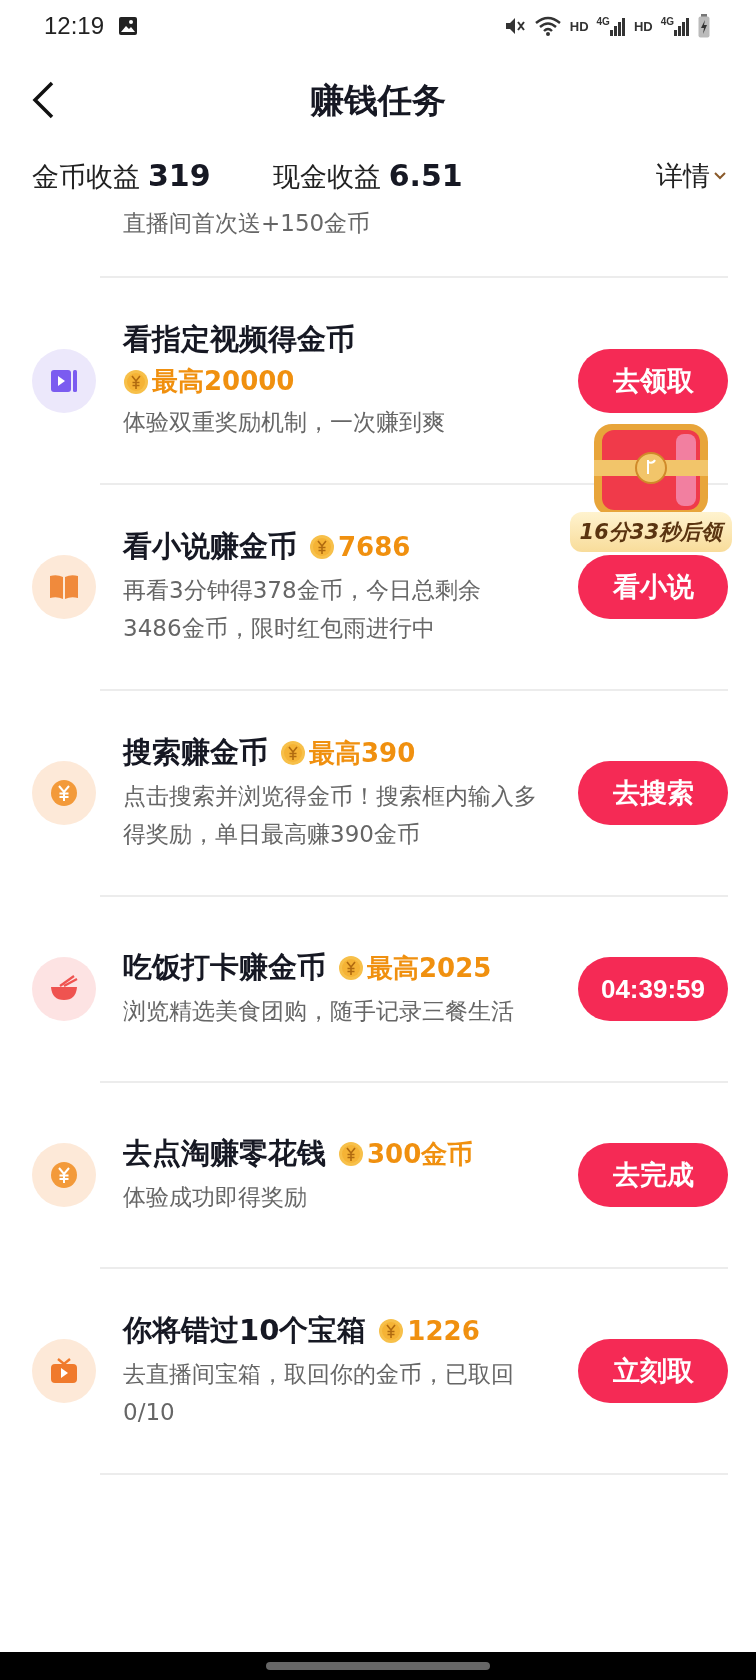 Image resolution: width=756 pixels, height=1680 pixels. What do you see at coordinates (210, 546) in the screenshot?
I see `task-title: 看小说赚金币` at bounding box center [210, 546].